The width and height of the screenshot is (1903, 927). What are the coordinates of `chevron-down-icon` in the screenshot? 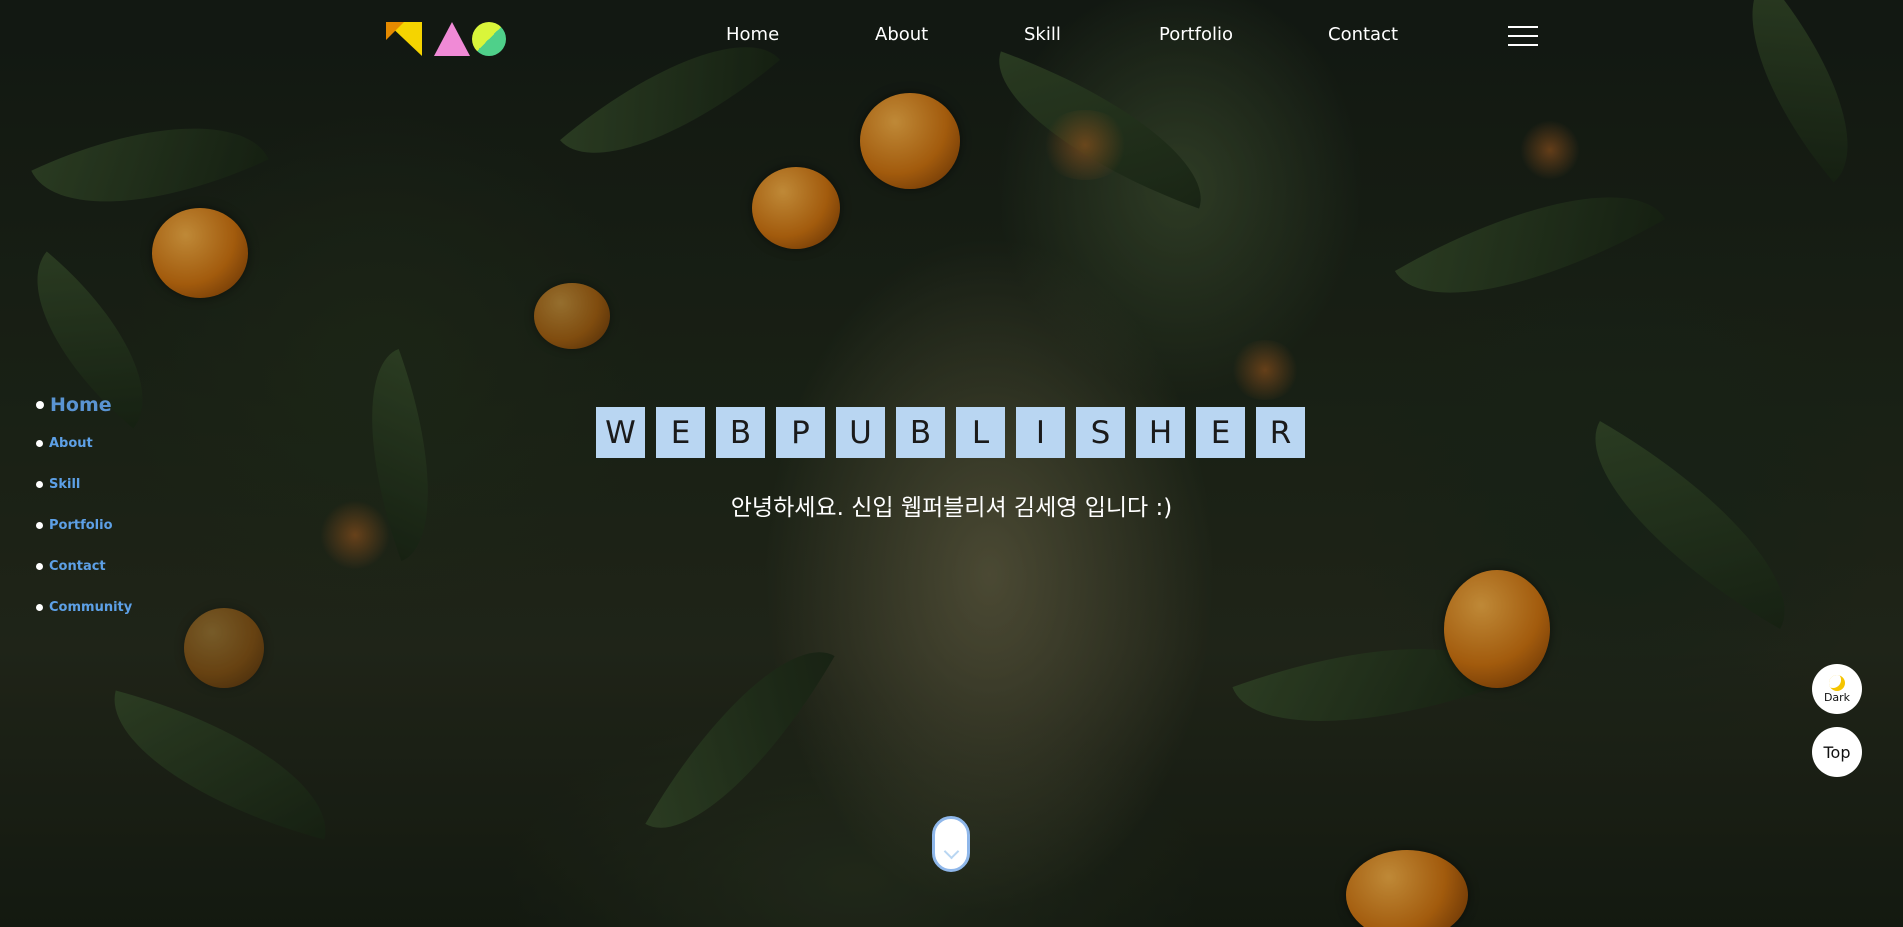 It's located at (951, 851).